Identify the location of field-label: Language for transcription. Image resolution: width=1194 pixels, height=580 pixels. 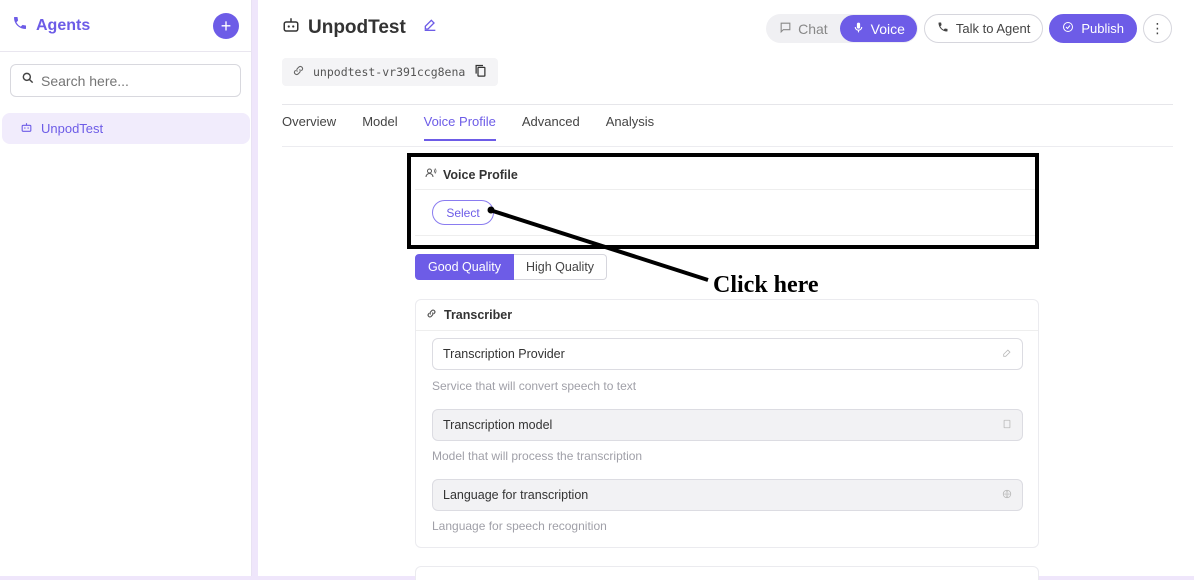
(516, 495).